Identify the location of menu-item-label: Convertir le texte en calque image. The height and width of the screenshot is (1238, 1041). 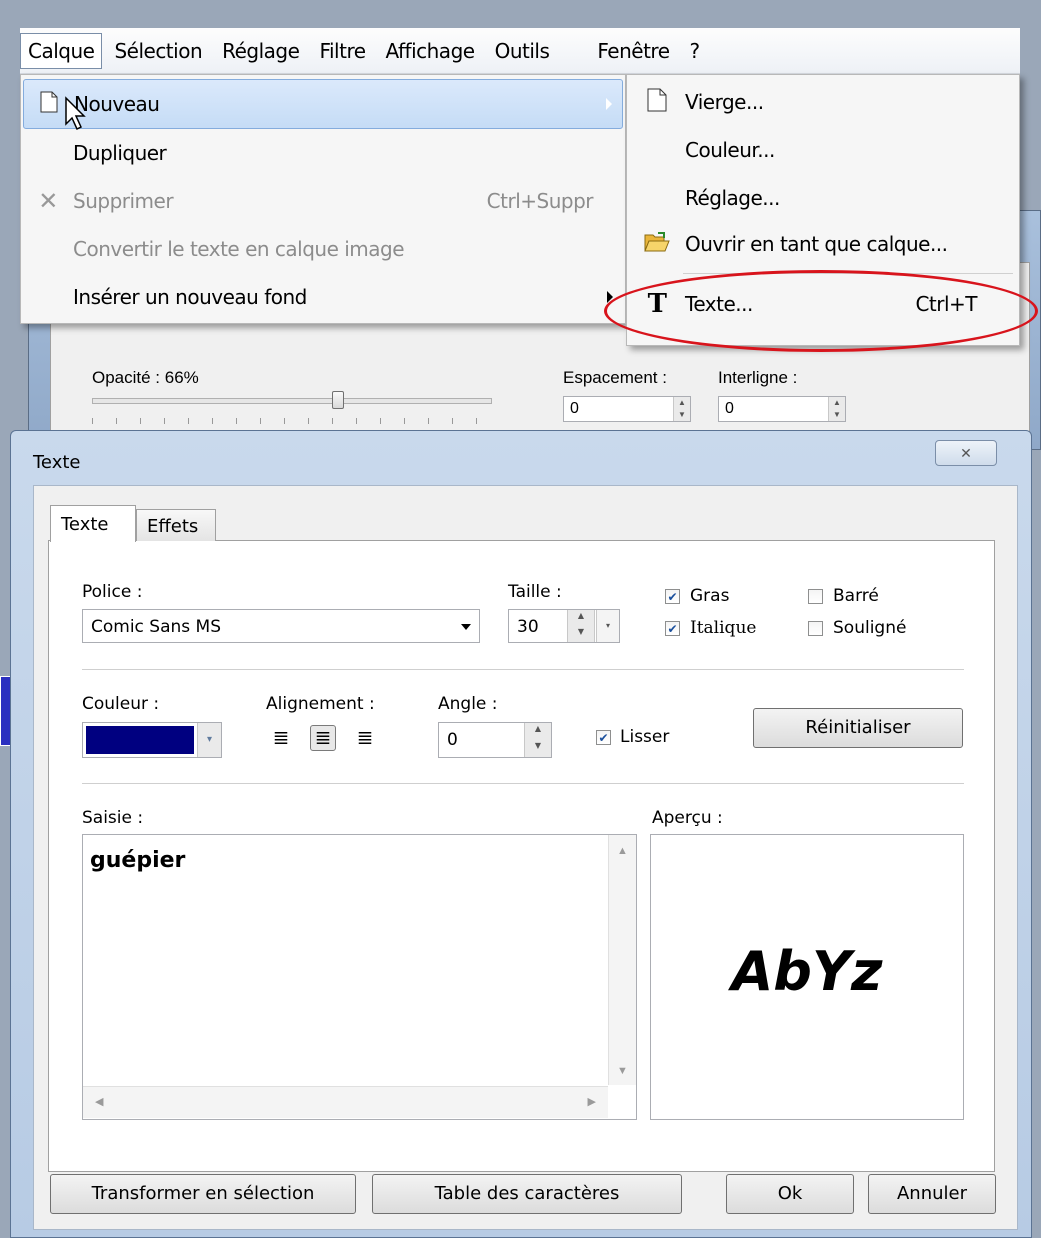
(239, 249).